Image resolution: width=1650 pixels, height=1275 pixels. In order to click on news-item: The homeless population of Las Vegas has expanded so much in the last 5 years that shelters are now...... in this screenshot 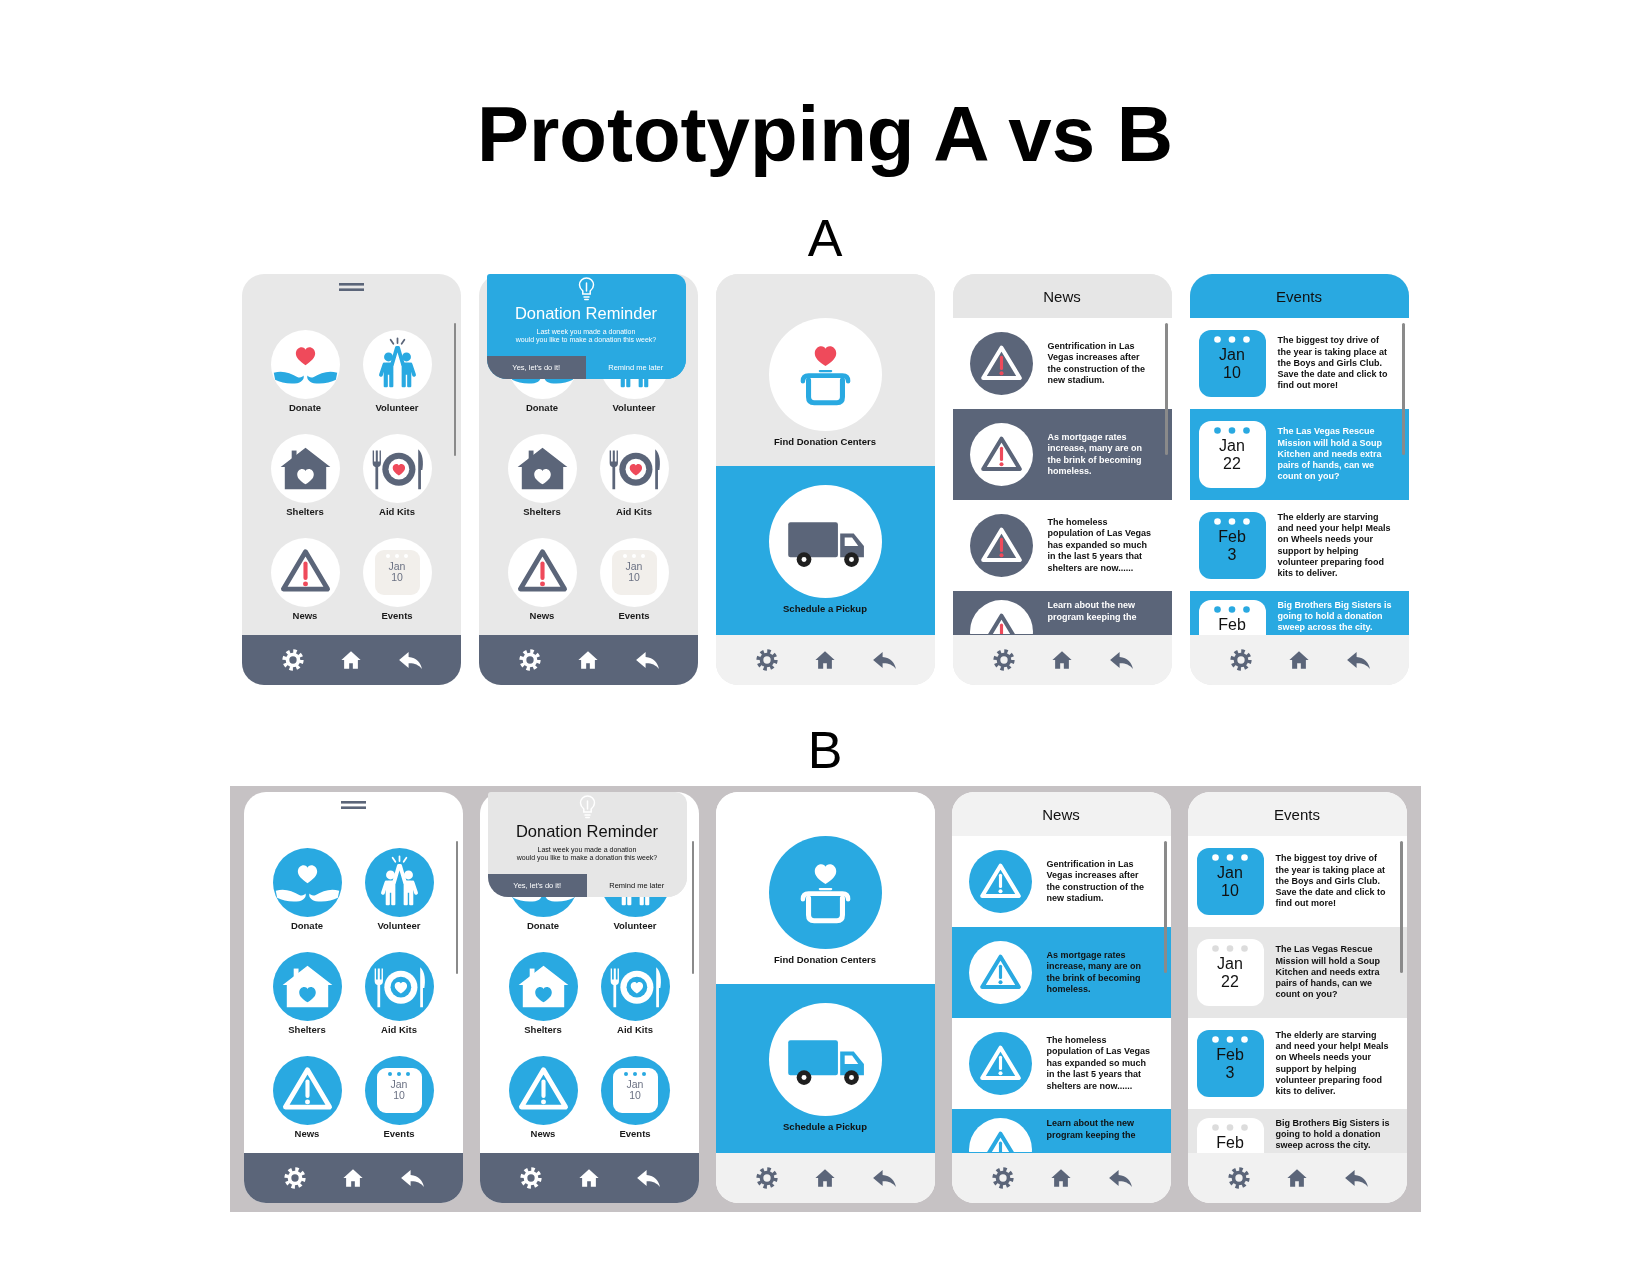, I will do `click(1062, 545)`.